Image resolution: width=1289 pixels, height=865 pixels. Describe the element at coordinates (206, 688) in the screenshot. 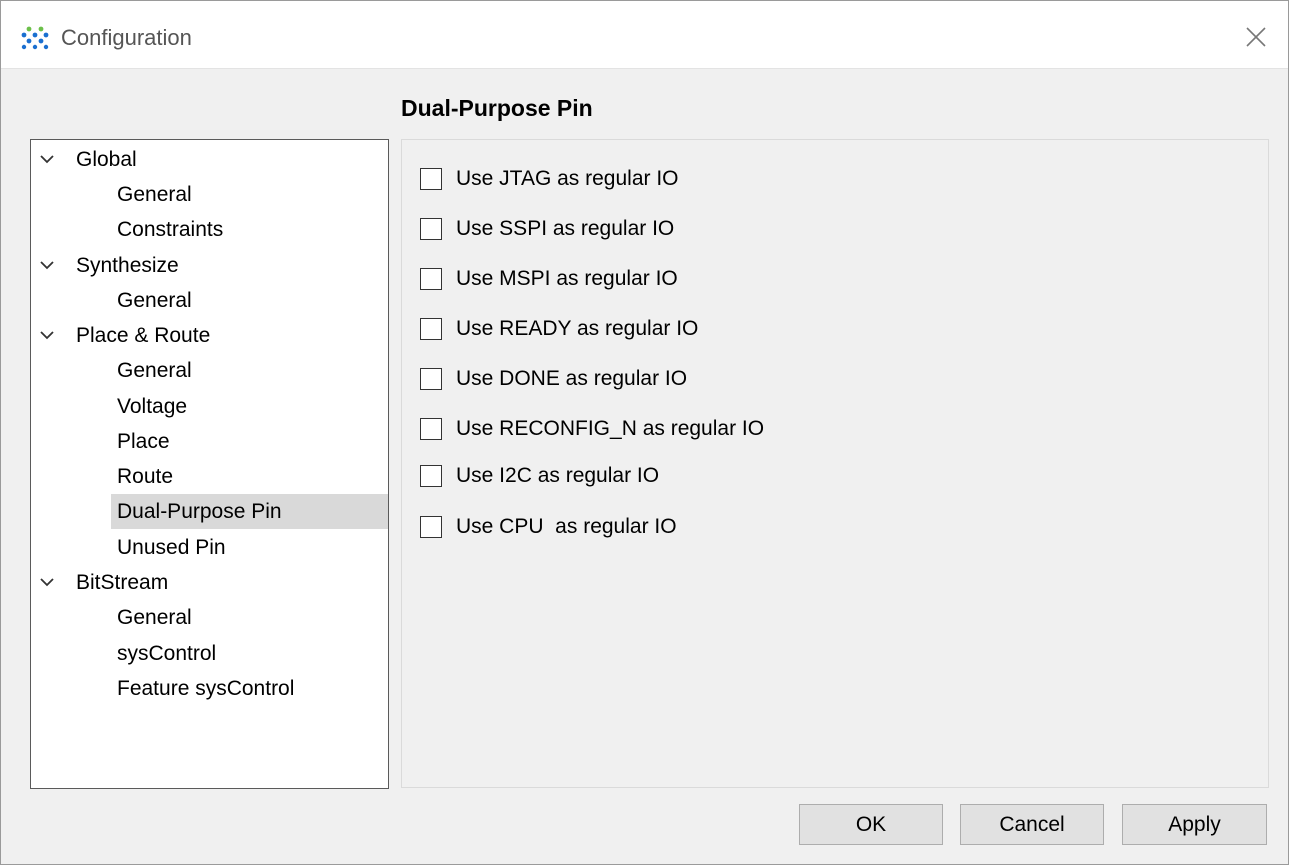

I see `tree-item-label: Feature sysControl` at that location.